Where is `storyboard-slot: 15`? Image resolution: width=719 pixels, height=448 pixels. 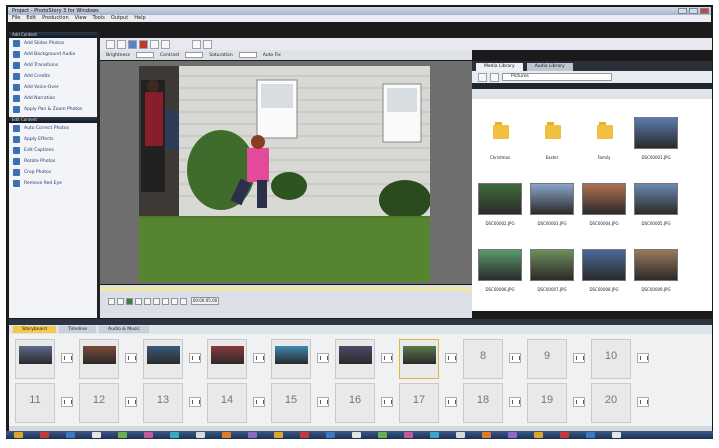 storyboard-slot: 15 is located at coordinates (291, 403).